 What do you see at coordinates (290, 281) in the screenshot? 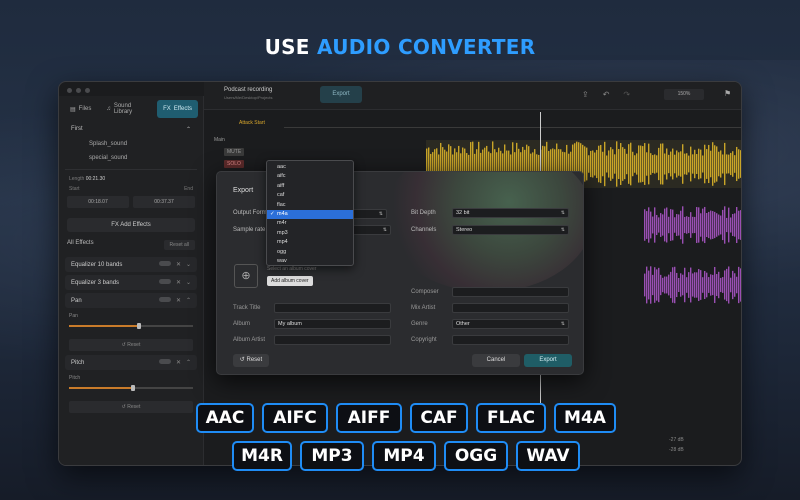
I see `add-album-cover-button: Add album cover` at bounding box center [290, 281].